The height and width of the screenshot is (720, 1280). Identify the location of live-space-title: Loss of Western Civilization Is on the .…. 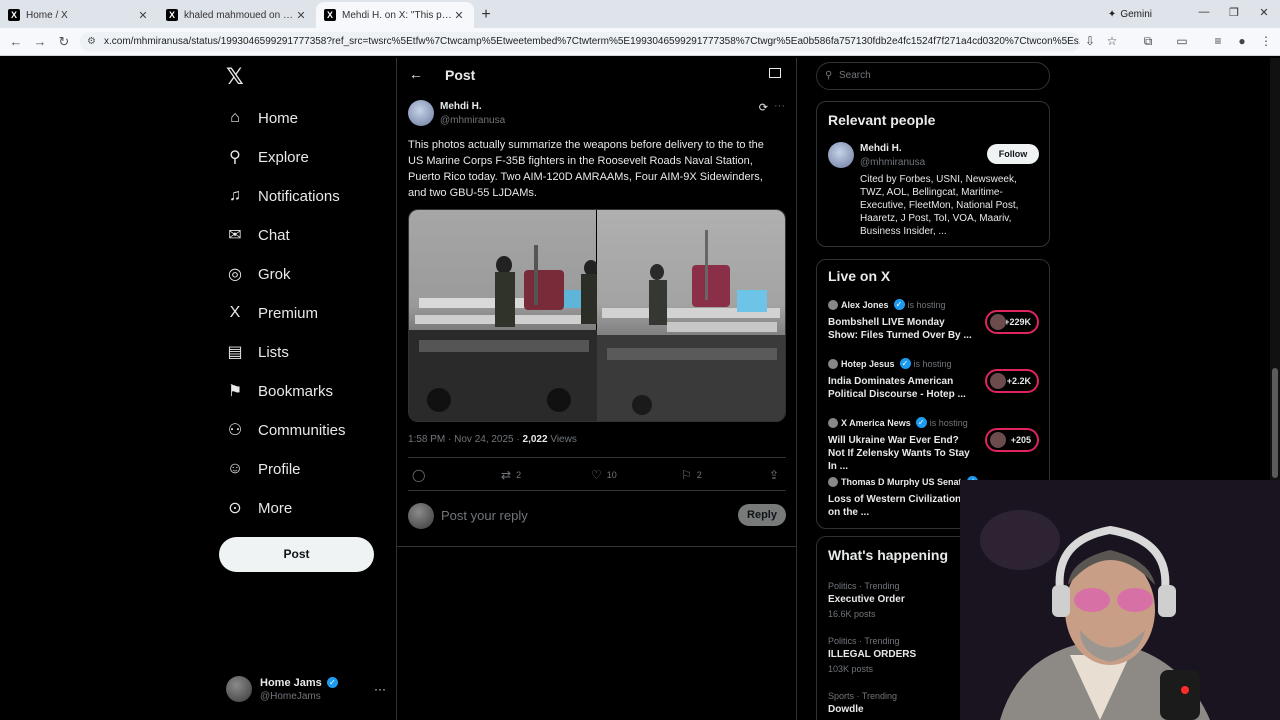
(902, 506).